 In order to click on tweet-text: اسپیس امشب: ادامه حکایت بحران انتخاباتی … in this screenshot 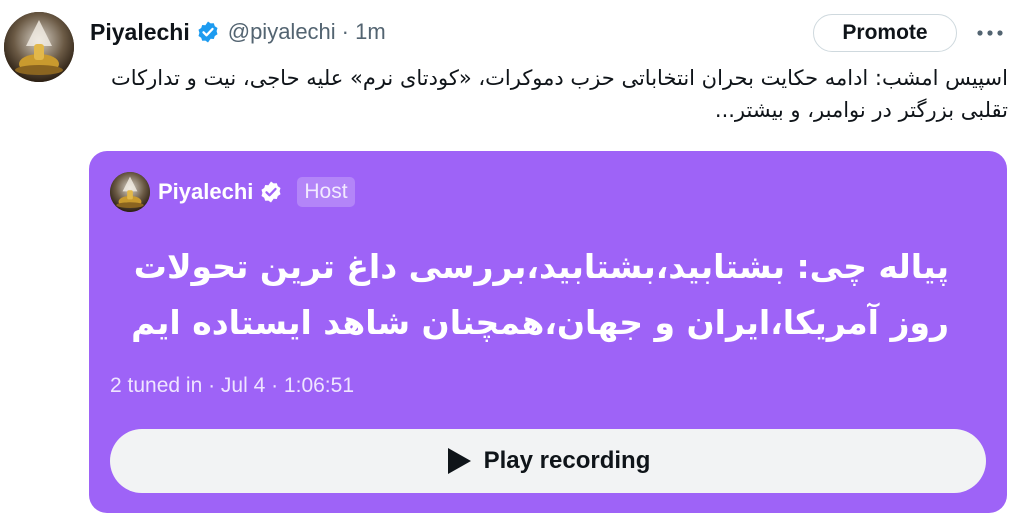, I will do `click(559, 94)`.